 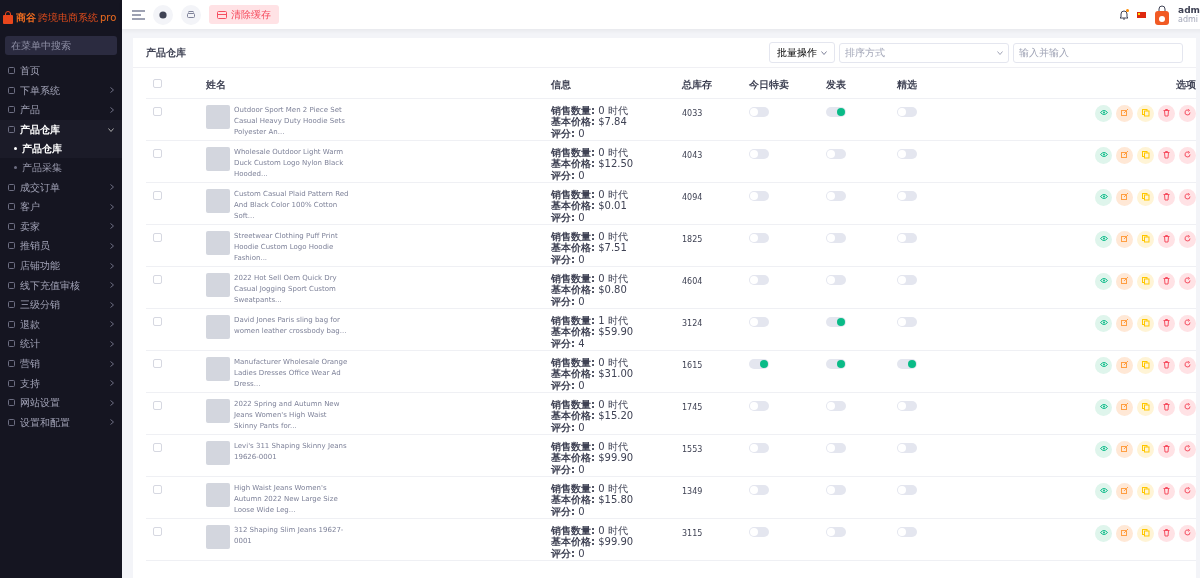 I want to click on menu-icon, so click(x=138, y=14).